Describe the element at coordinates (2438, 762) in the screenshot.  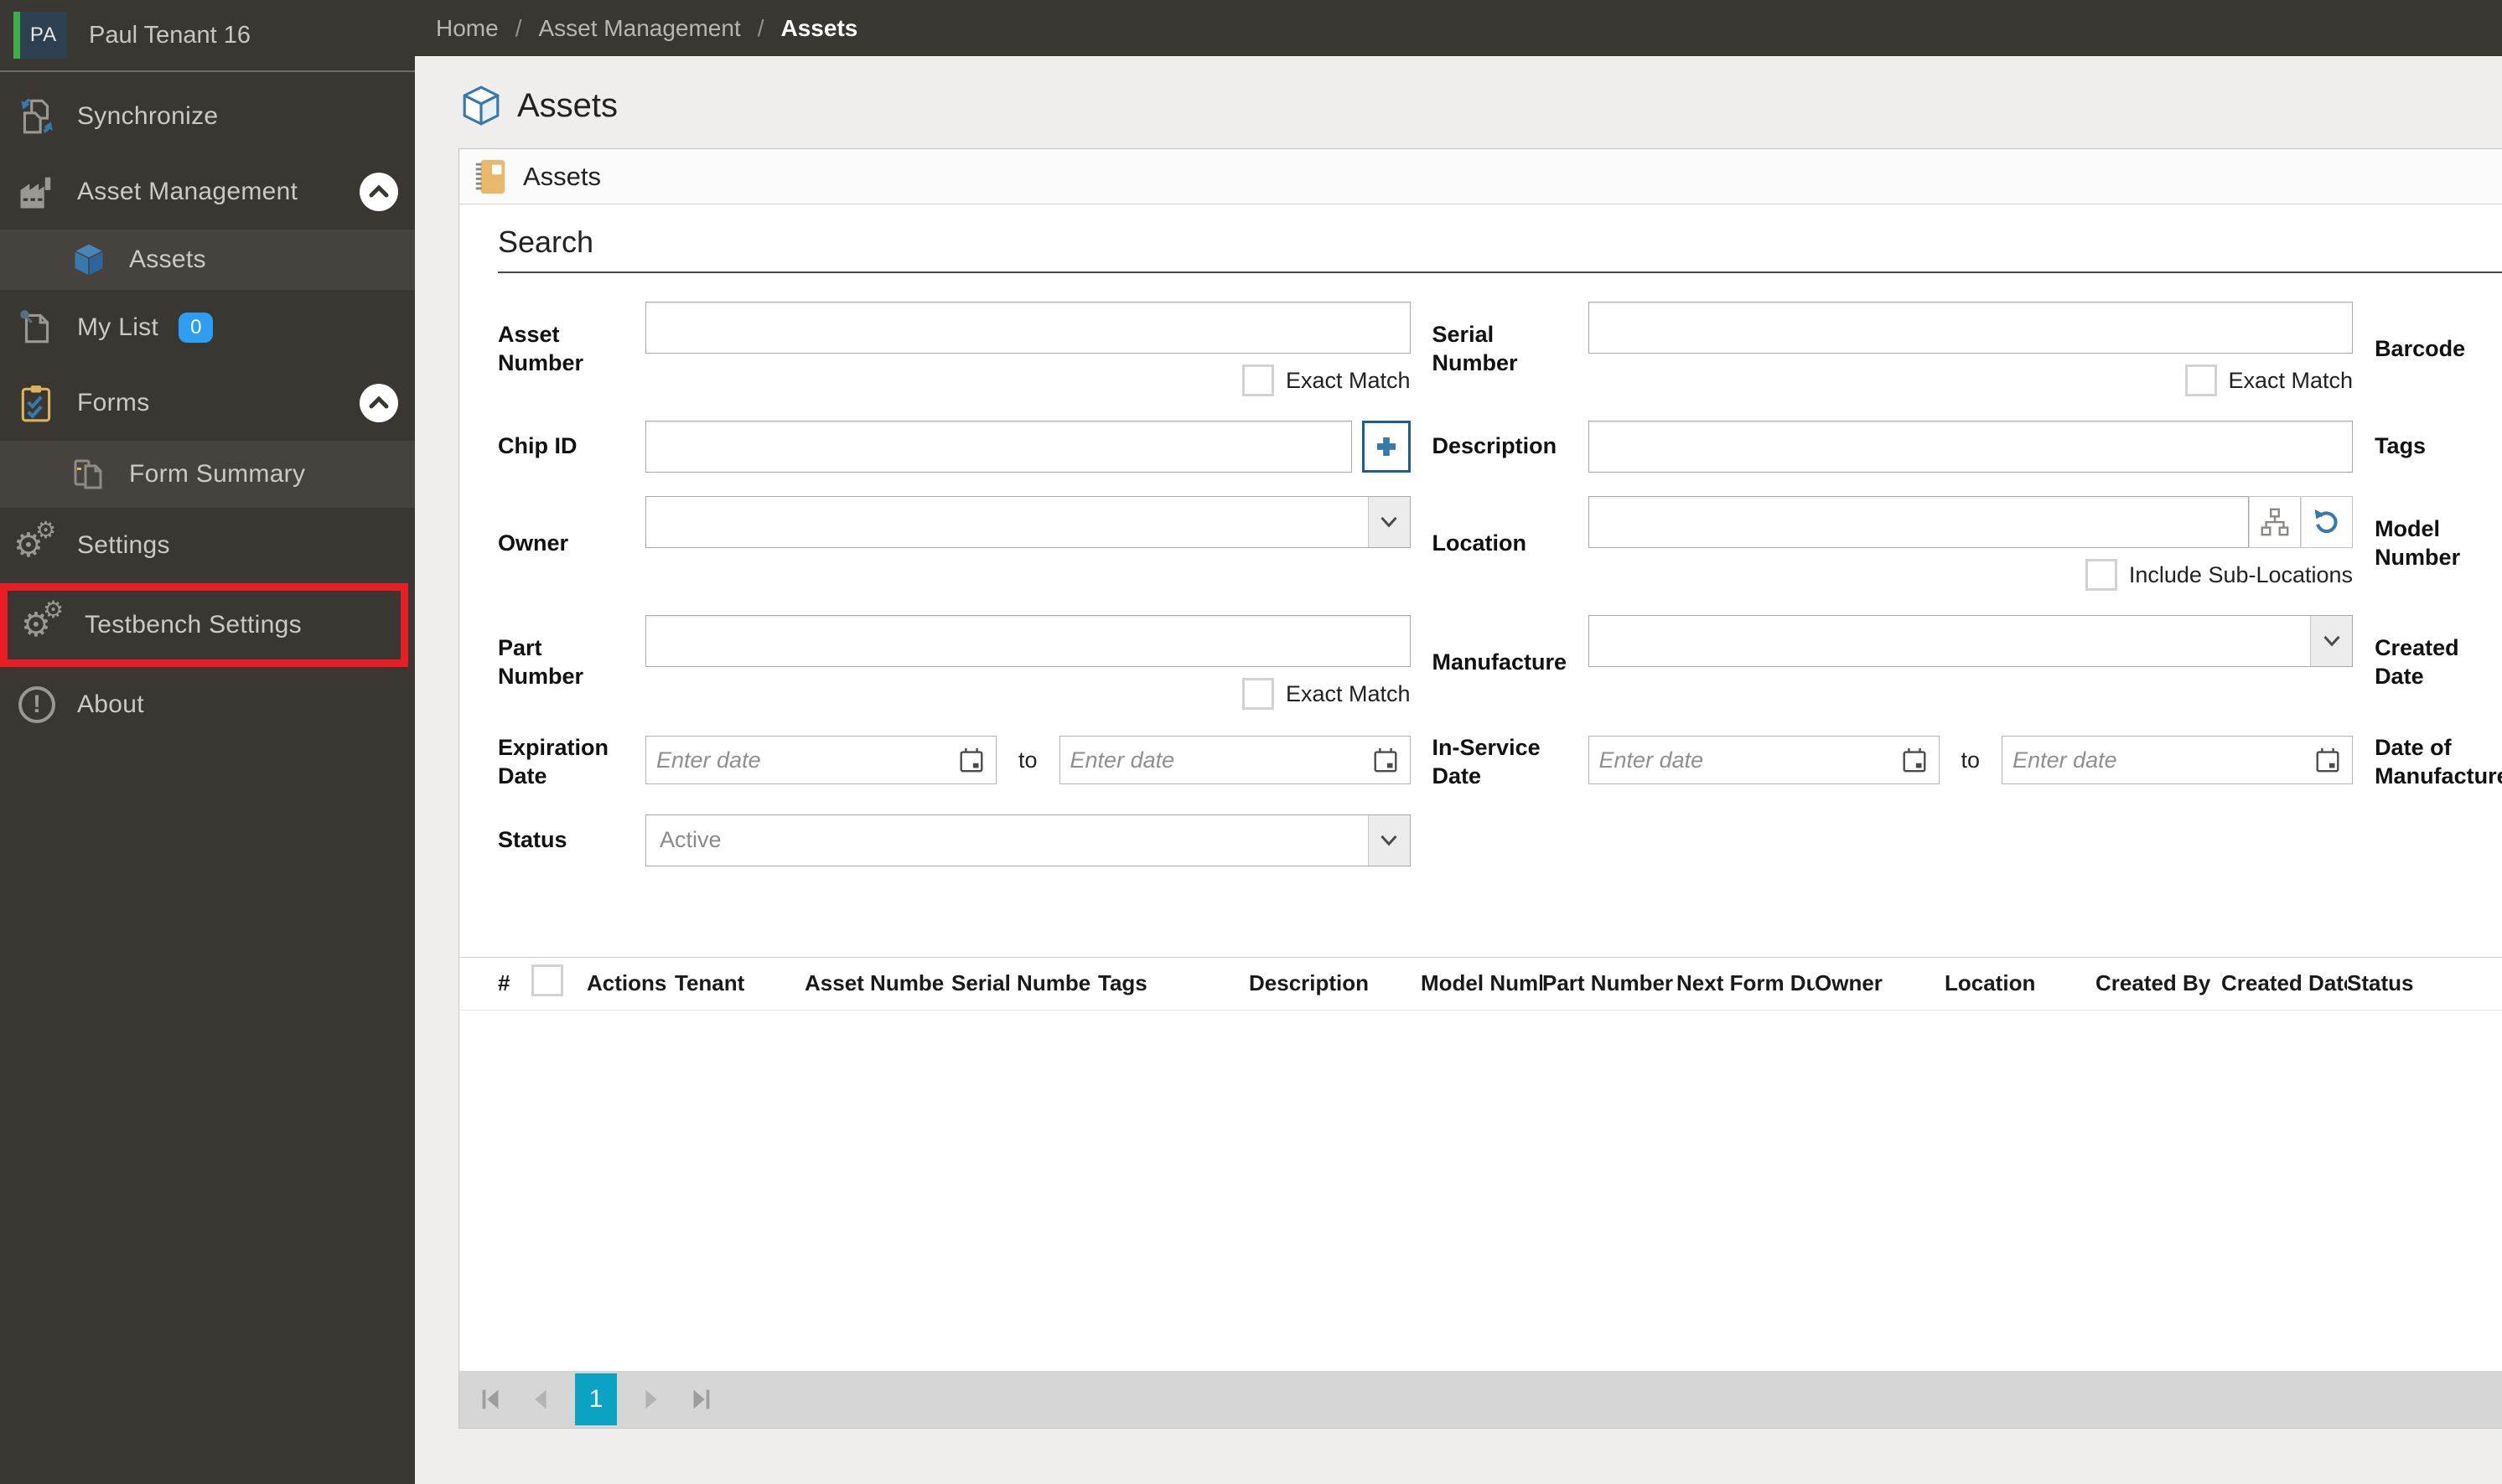
I see `date-of-manufacture-label: Date of Manufacture` at that location.